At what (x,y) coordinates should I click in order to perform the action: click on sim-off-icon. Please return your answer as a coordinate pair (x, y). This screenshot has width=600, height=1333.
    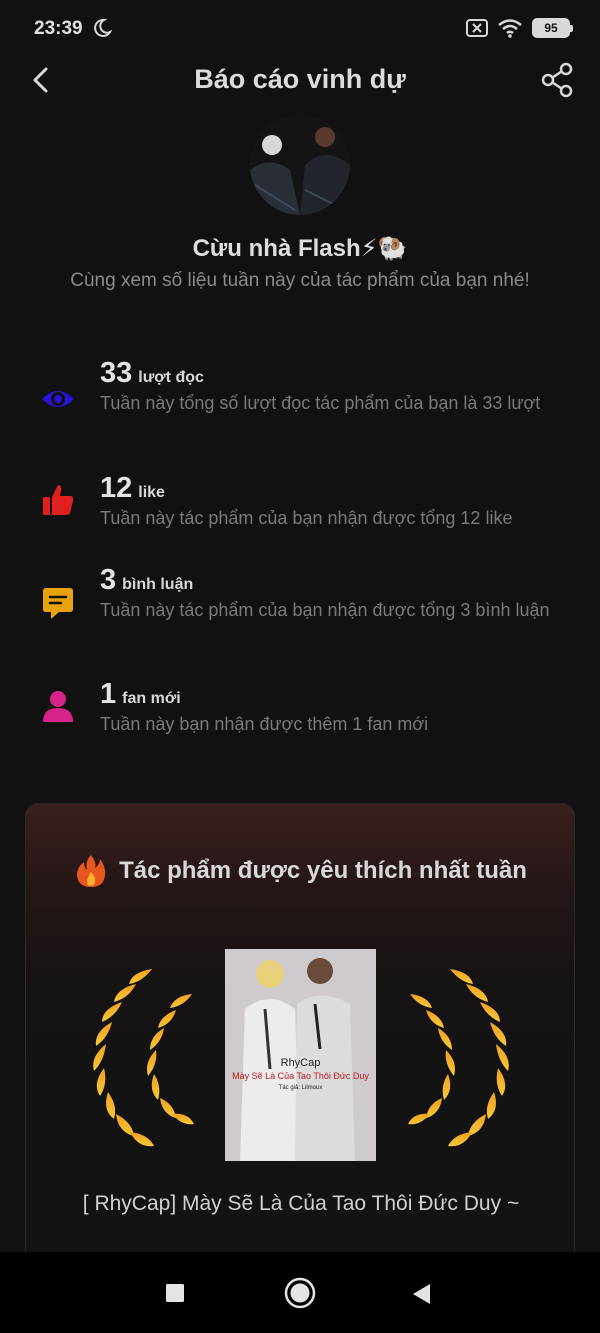
    Looking at the image, I should click on (477, 28).